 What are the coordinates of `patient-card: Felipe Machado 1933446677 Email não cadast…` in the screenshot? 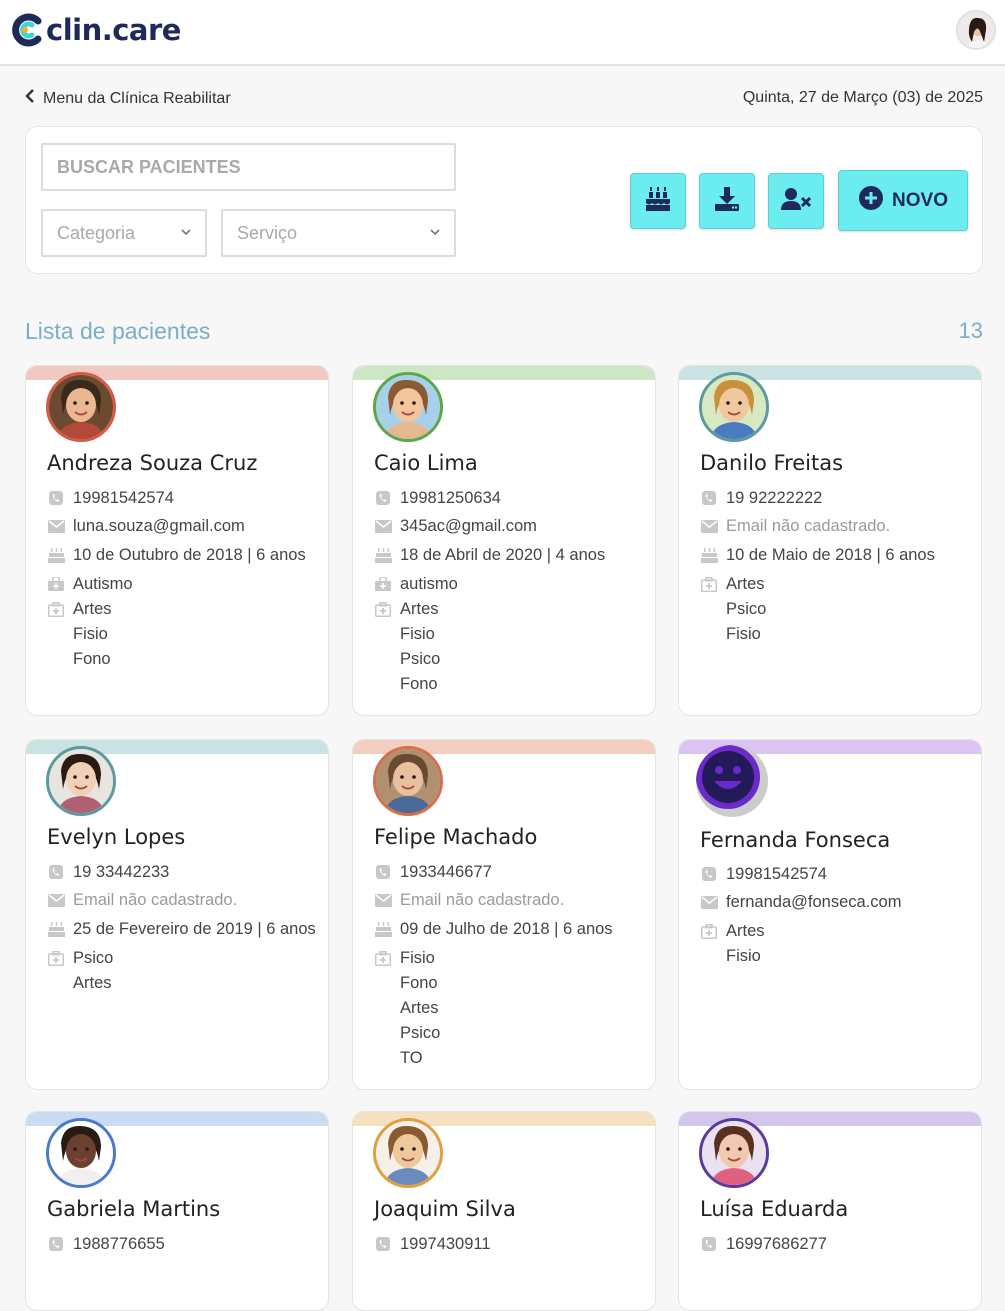 It's located at (504, 914).